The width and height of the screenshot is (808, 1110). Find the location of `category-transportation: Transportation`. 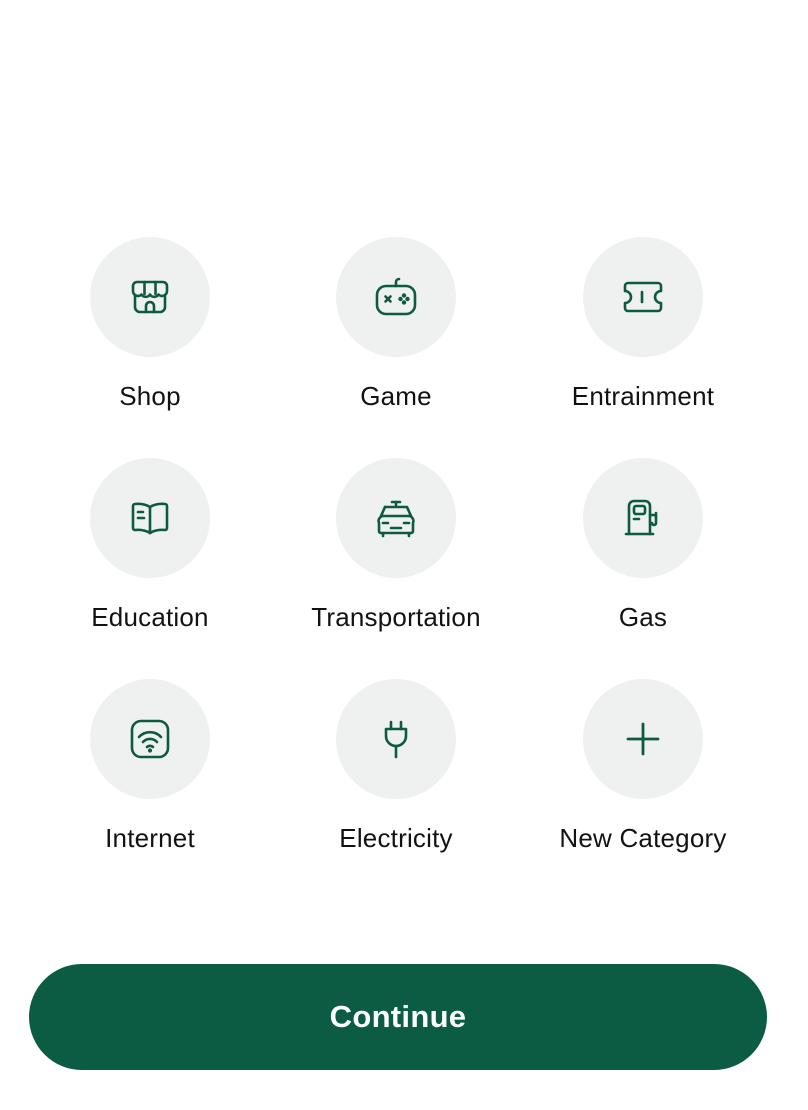

category-transportation: Transportation is located at coordinates (396, 558).